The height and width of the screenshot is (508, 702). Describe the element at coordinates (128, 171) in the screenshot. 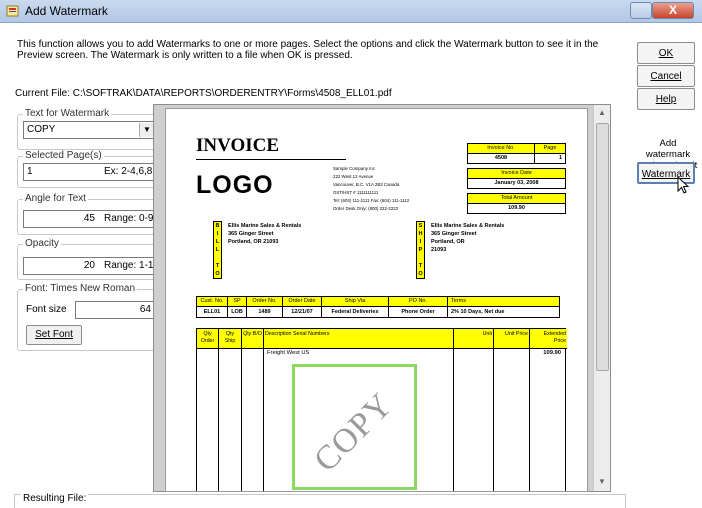

I see `selected-pages-hint: Ex: 2-4,6,8` at that location.